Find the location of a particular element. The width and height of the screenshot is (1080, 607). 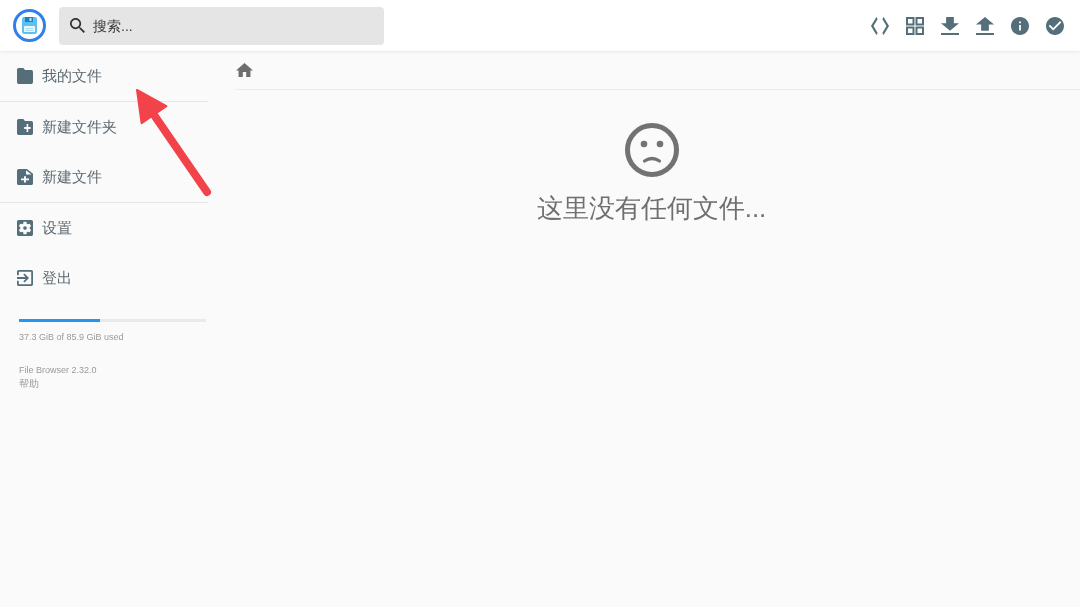

folder-icon is located at coordinates (25, 76).